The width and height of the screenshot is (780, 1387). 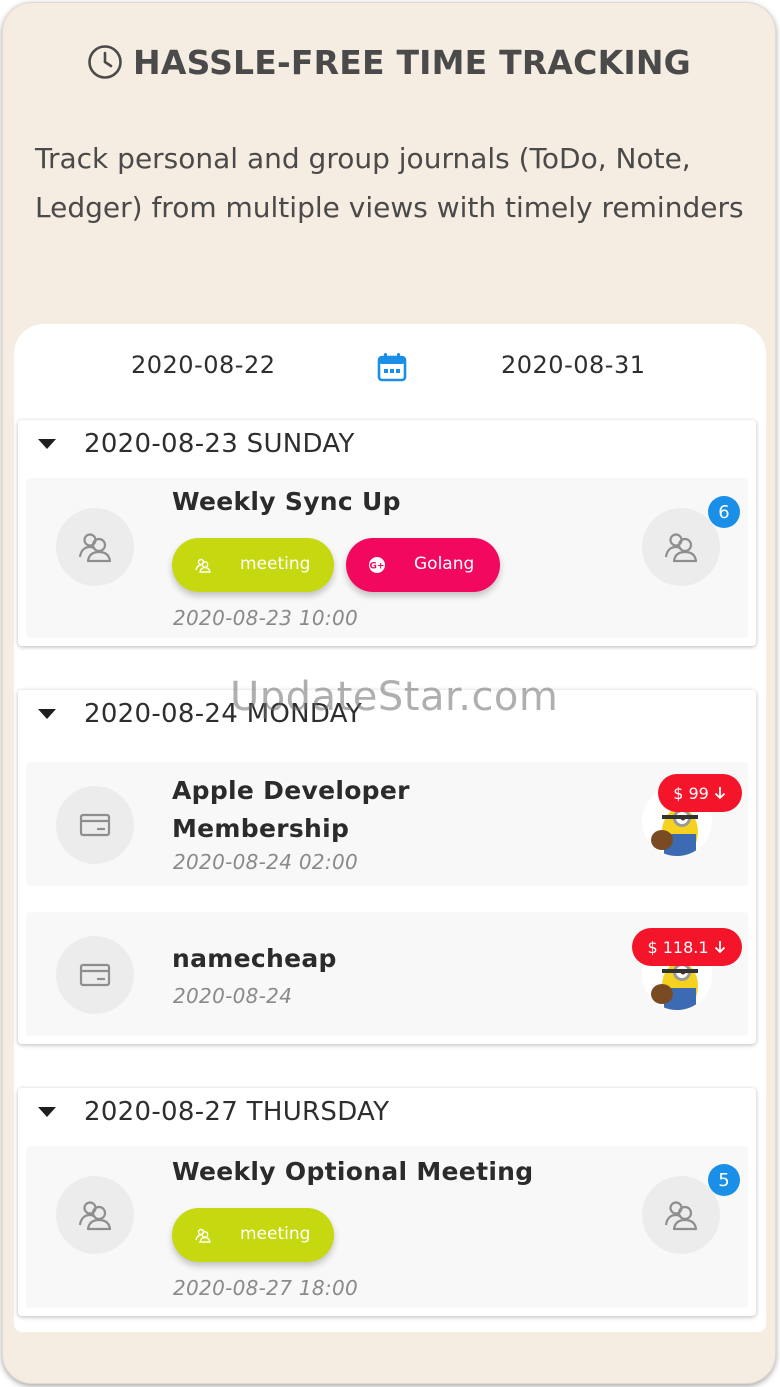 What do you see at coordinates (105, 62) in the screenshot?
I see `clock-icon` at bounding box center [105, 62].